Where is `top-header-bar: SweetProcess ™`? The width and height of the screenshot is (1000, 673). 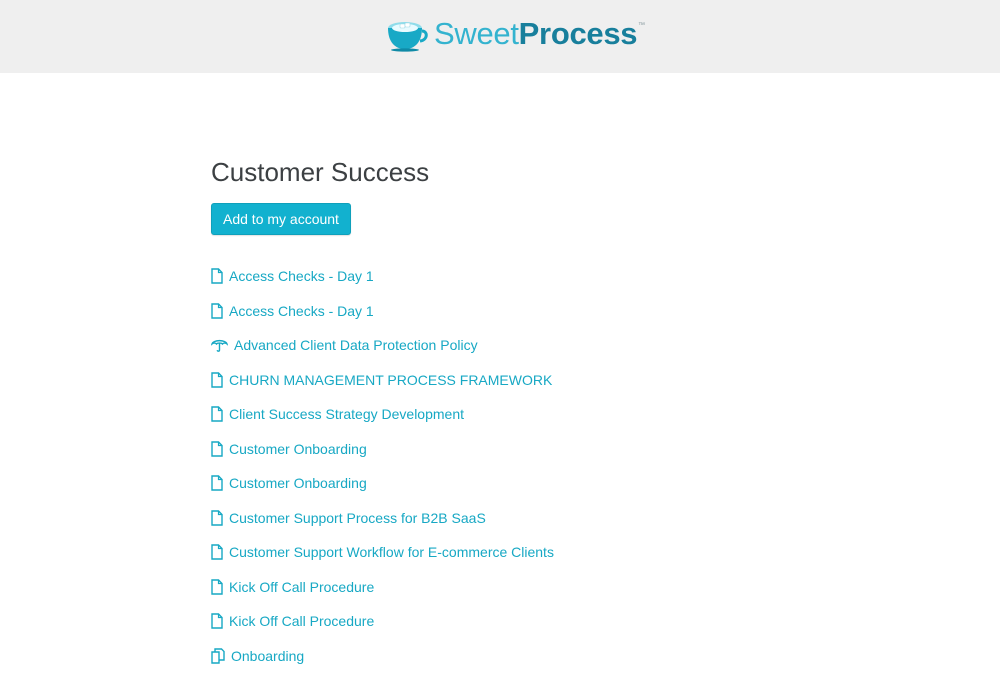
top-header-bar: SweetProcess ™ is located at coordinates (500, 36).